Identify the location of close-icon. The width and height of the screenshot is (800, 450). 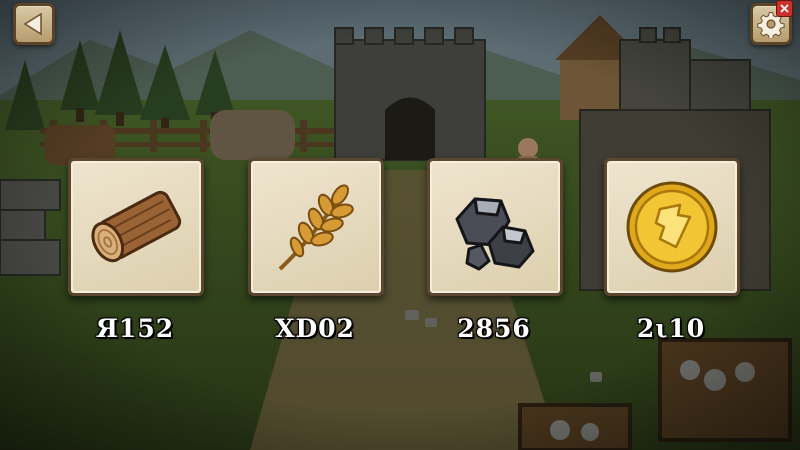
(784, 8).